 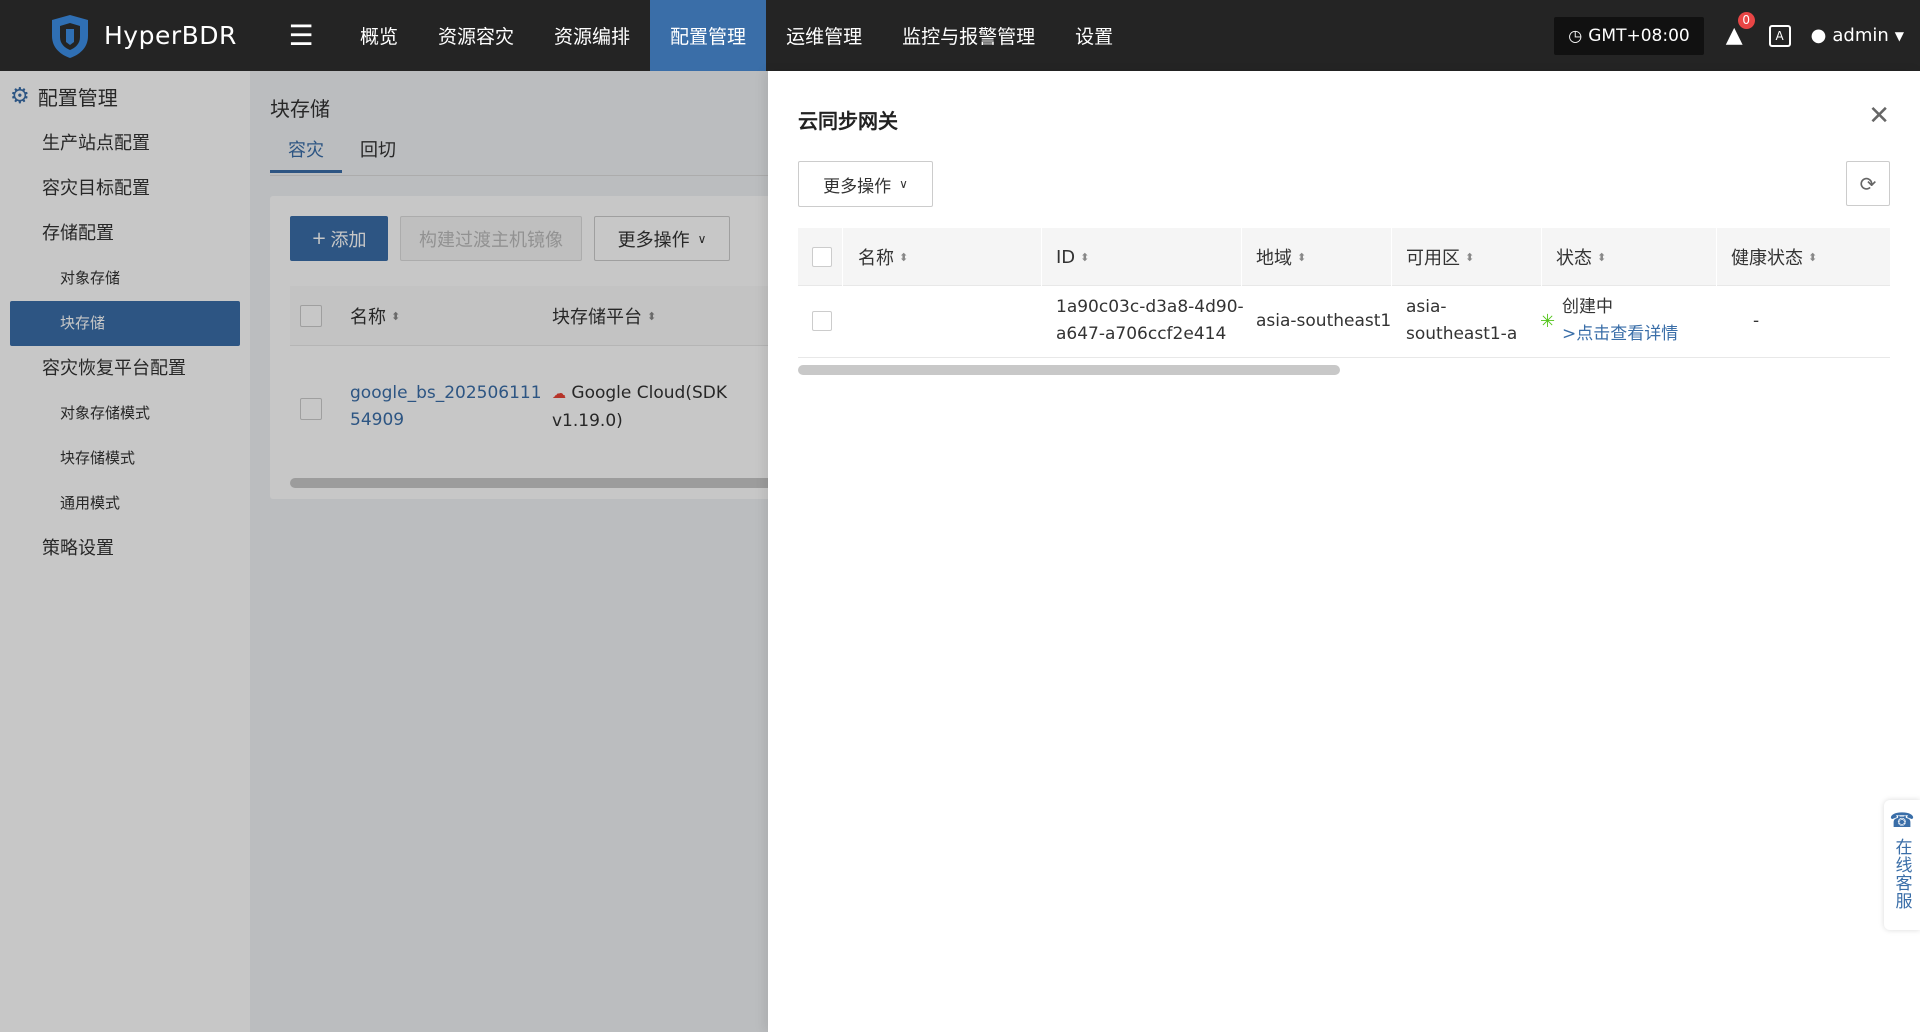 What do you see at coordinates (708, 35) in the screenshot?
I see `nav-config-management: 配置管理` at bounding box center [708, 35].